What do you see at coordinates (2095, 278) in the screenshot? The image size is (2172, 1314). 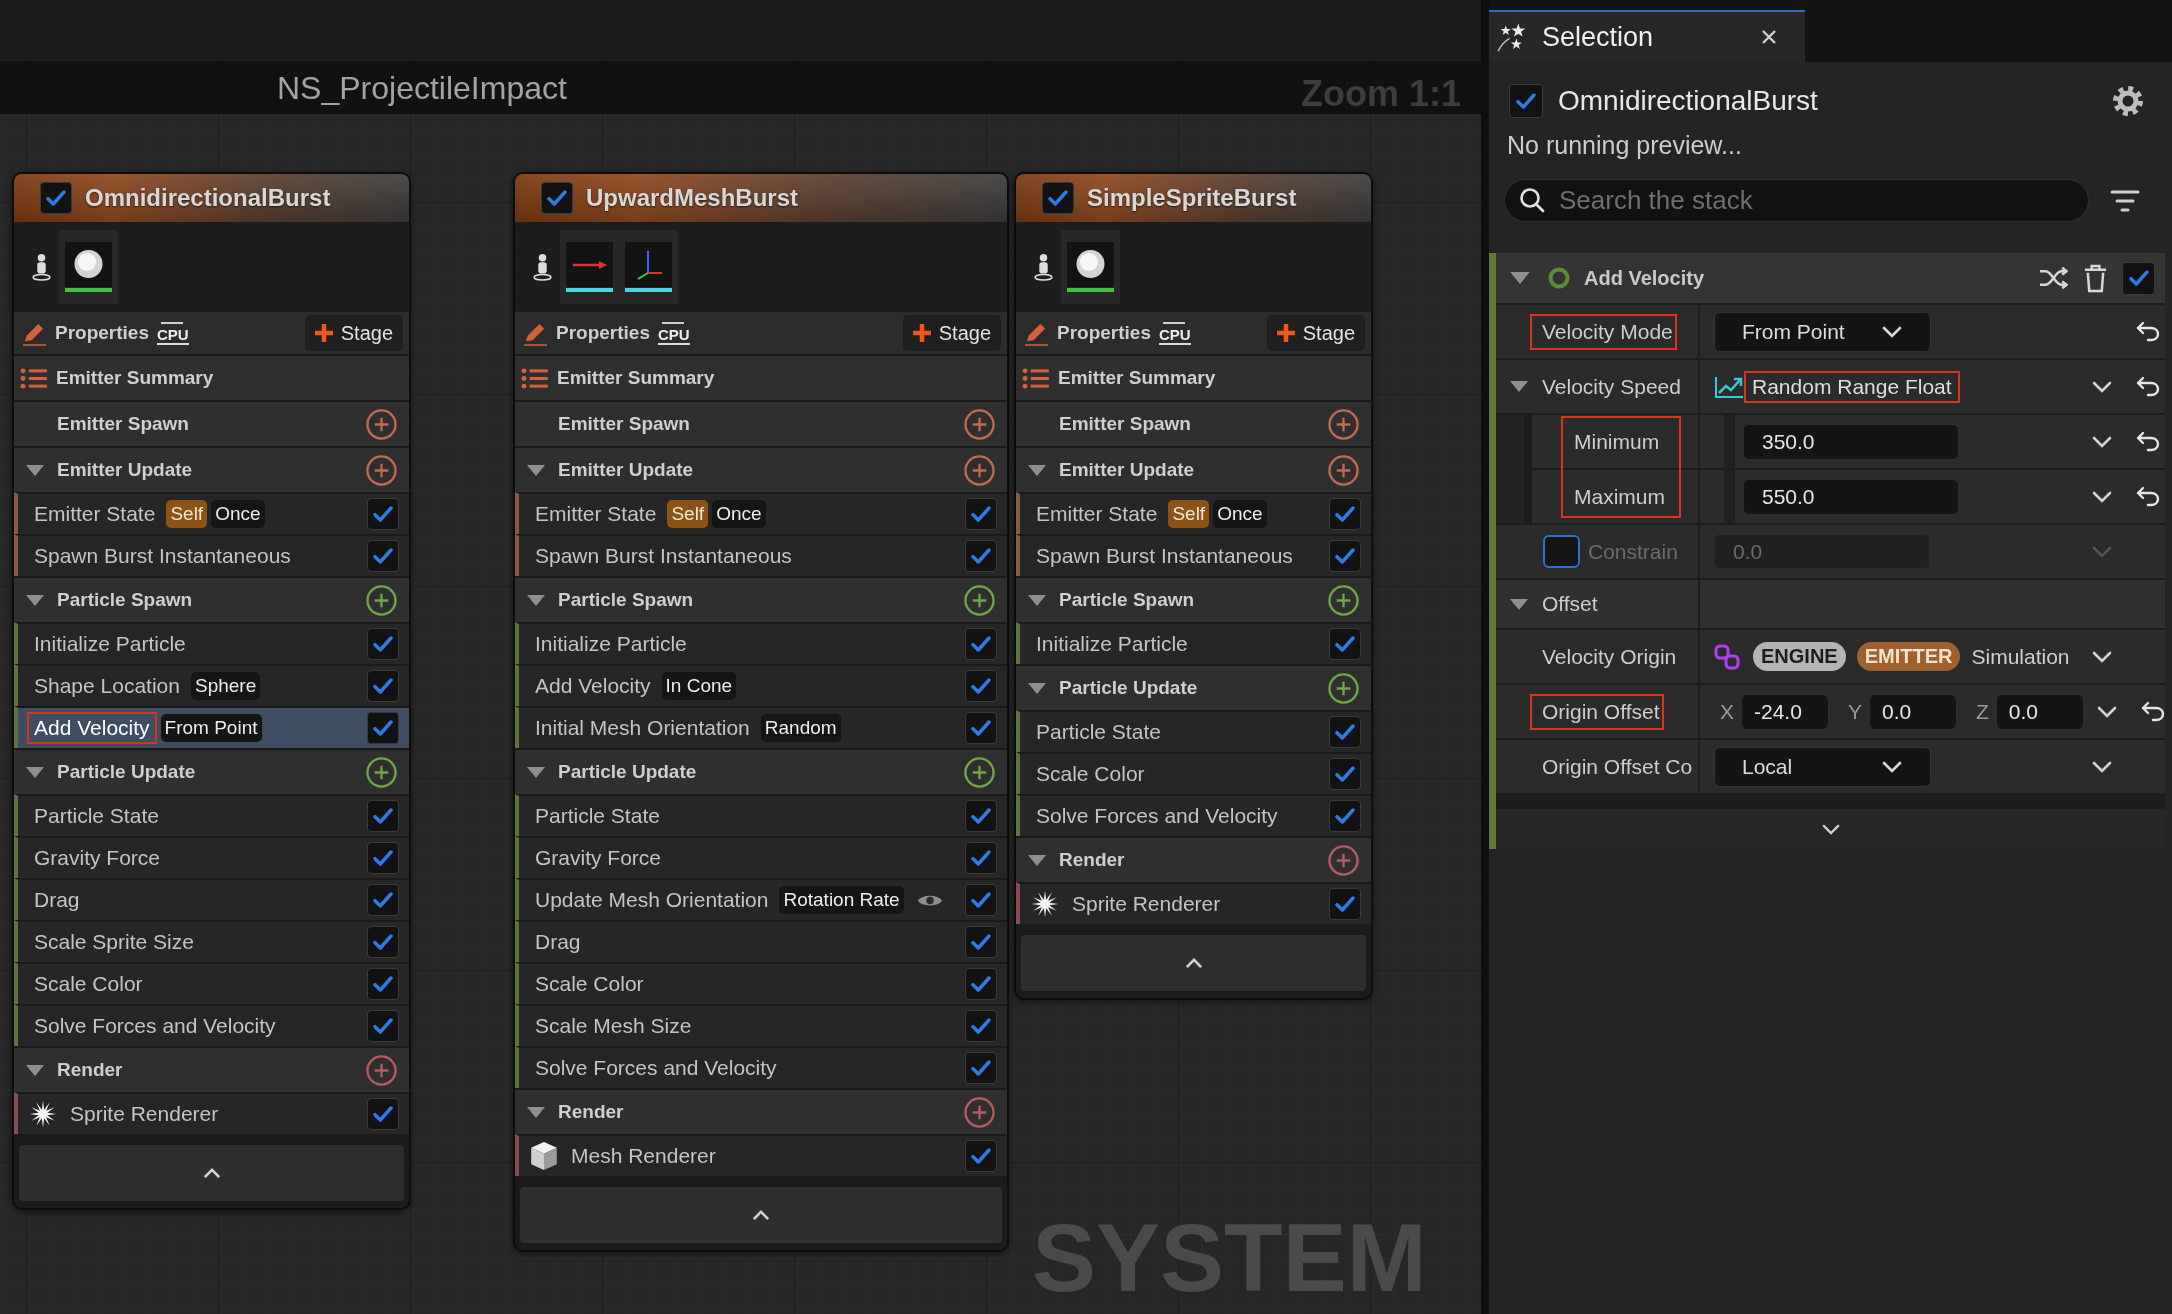 I see `trash-icon` at bounding box center [2095, 278].